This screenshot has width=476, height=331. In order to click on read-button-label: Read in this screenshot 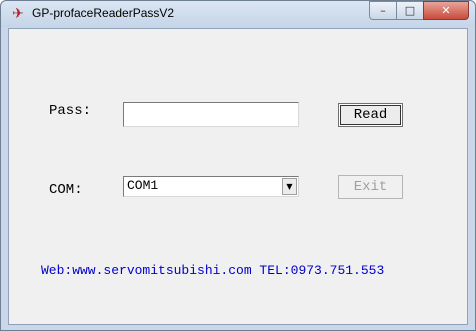, I will do `click(370, 115)`.